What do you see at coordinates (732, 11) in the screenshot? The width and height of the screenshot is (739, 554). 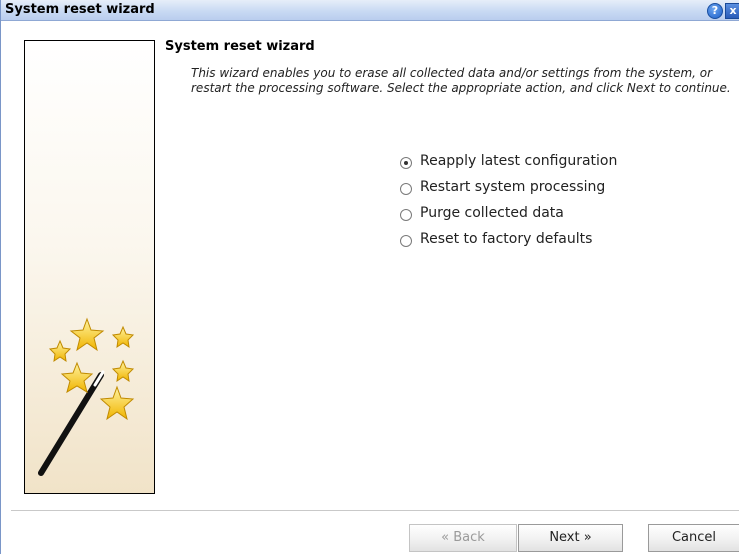 I see `close-icon: x` at bounding box center [732, 11].